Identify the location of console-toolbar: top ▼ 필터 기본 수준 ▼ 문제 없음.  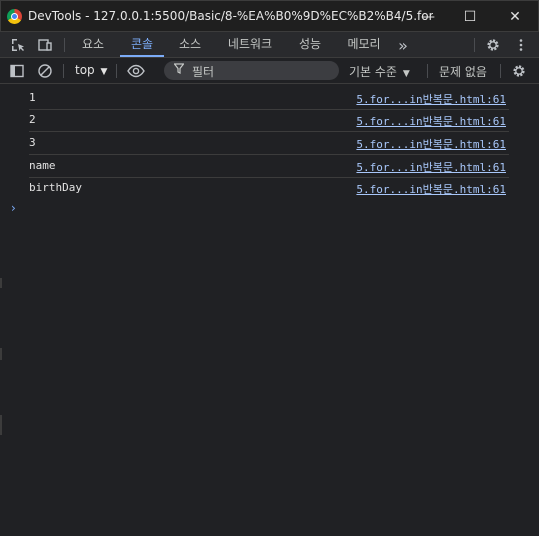
(269, 71).